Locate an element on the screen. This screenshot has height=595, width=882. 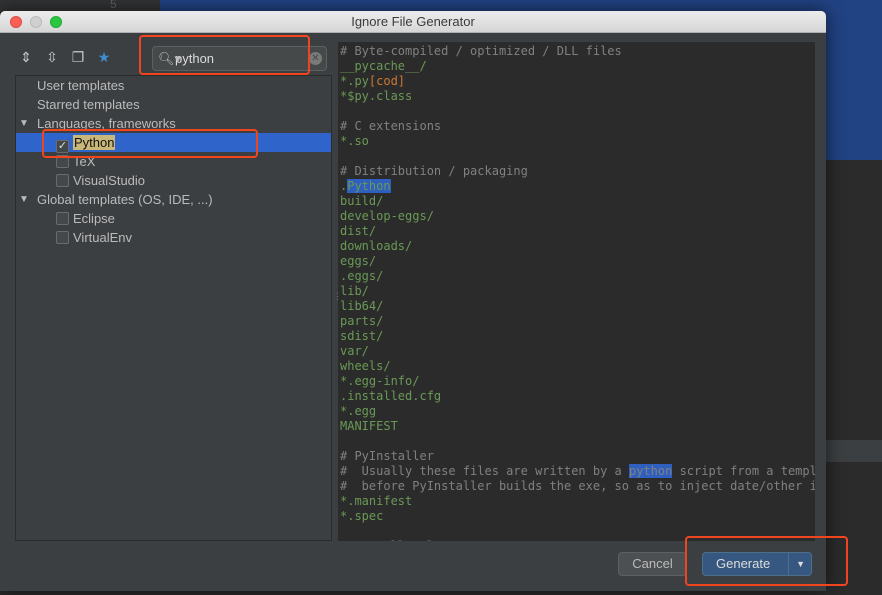
code-token: __pycache__/ is located at coordinates (383, 66).